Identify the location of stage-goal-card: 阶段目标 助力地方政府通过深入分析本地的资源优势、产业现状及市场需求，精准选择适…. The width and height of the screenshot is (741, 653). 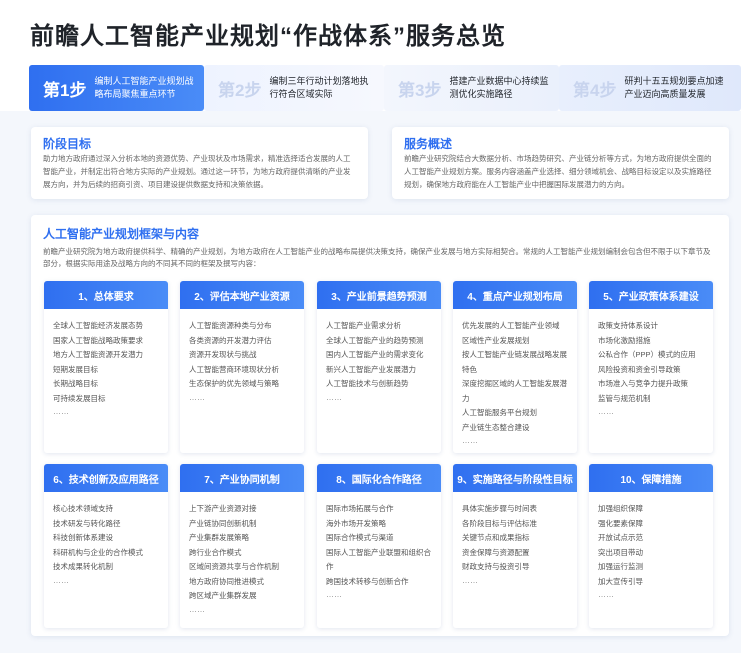
(199, 163).